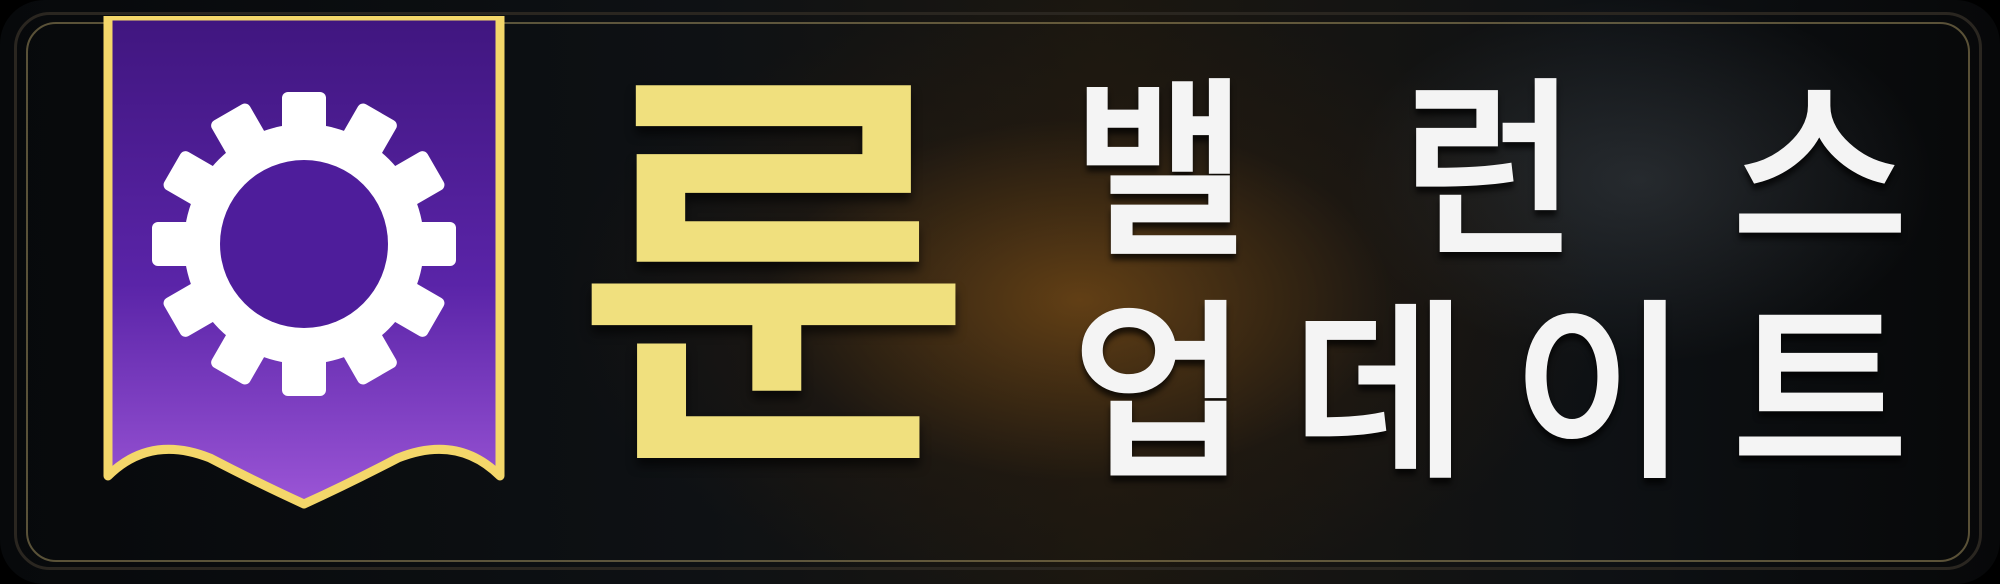 The height and width of the screenshot is (584, 2000). What do you see at coordinates (1820, 172) in the screenshot?
I see `title-char: 스` at bounding box center [1820, 172].